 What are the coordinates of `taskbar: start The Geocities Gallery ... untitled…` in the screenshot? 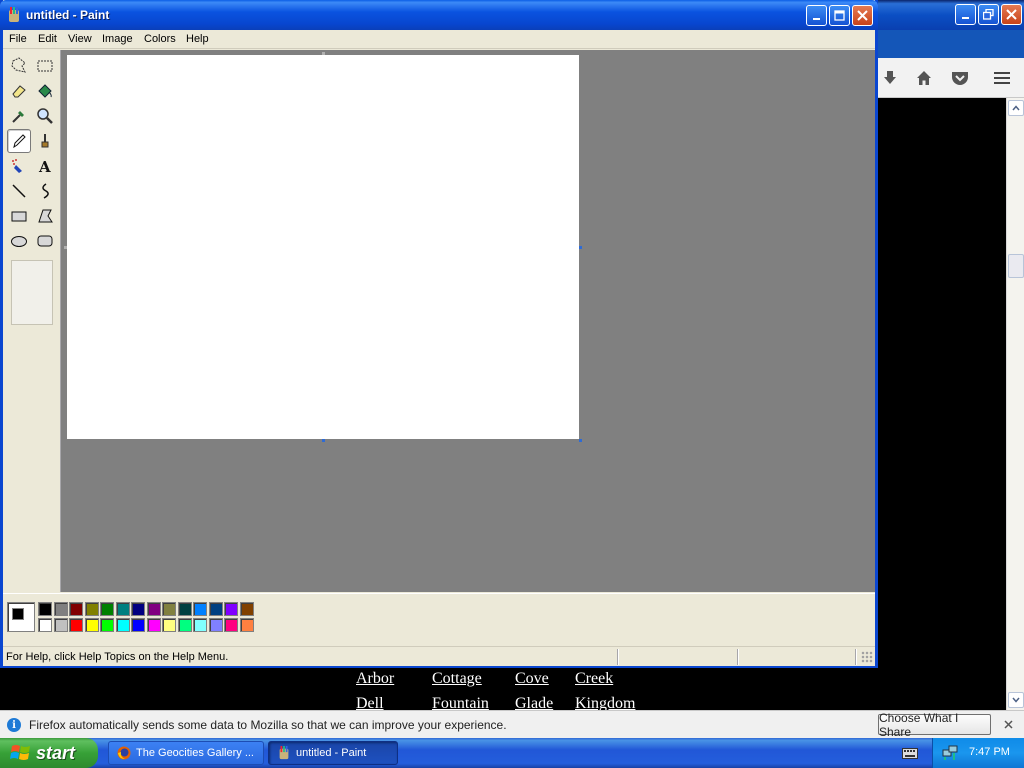 It's located at (512, 753).